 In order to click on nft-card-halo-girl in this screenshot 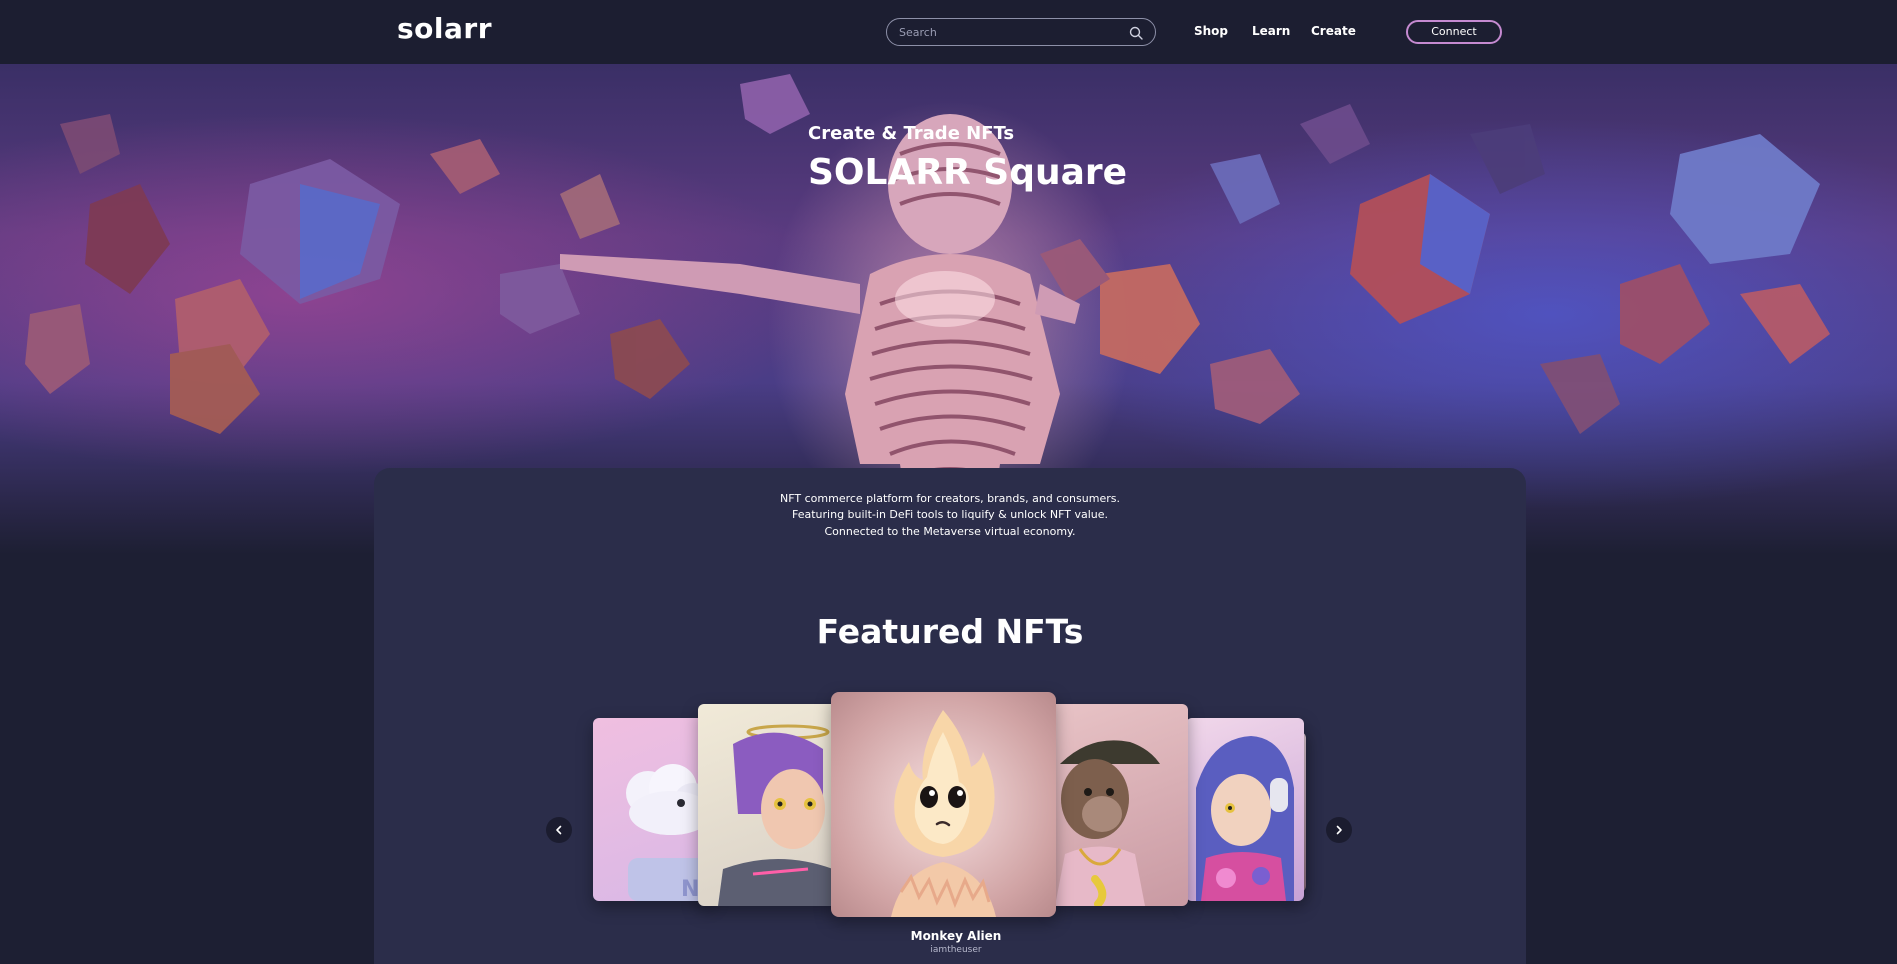, I will do `click(768, 805)`.